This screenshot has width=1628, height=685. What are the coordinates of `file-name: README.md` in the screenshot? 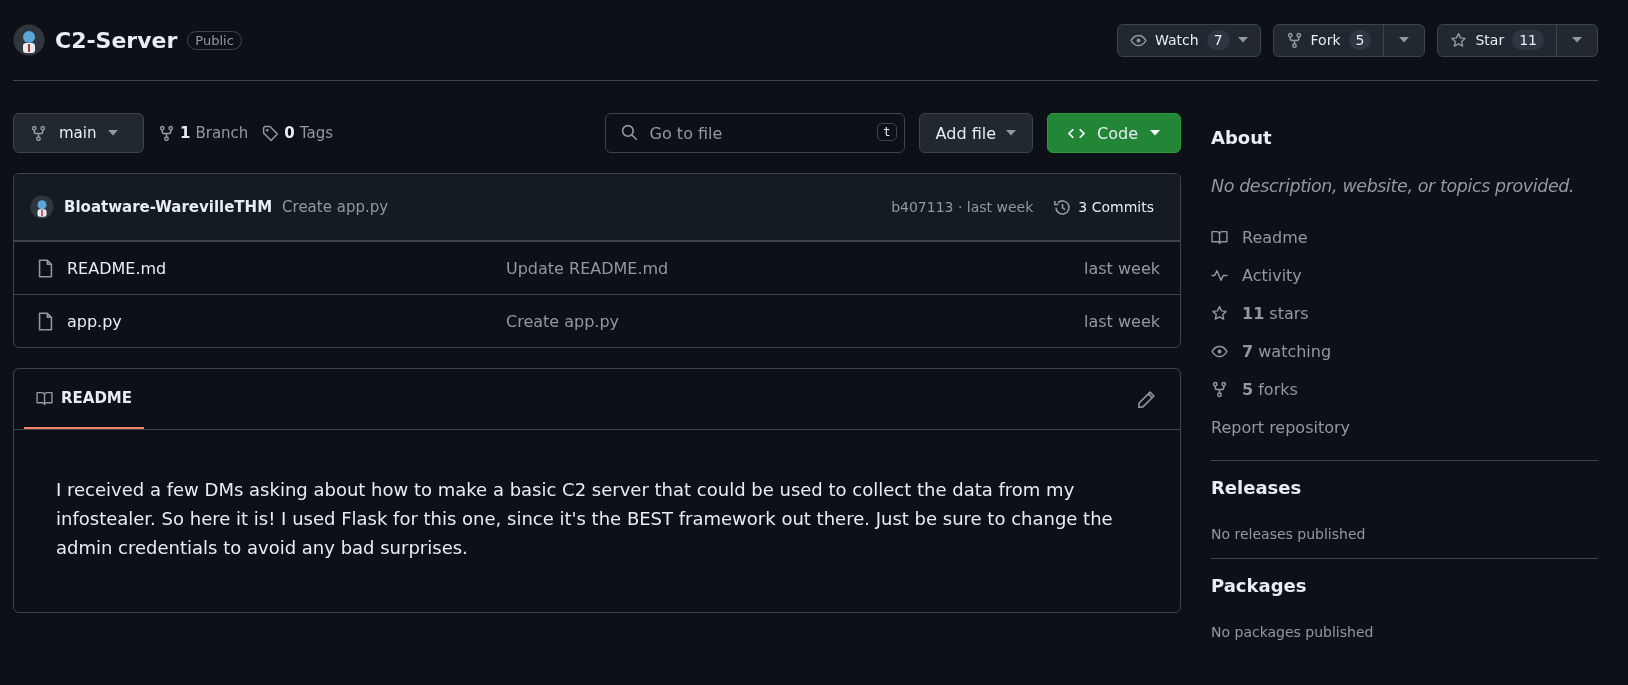 It's located at (117, 268).